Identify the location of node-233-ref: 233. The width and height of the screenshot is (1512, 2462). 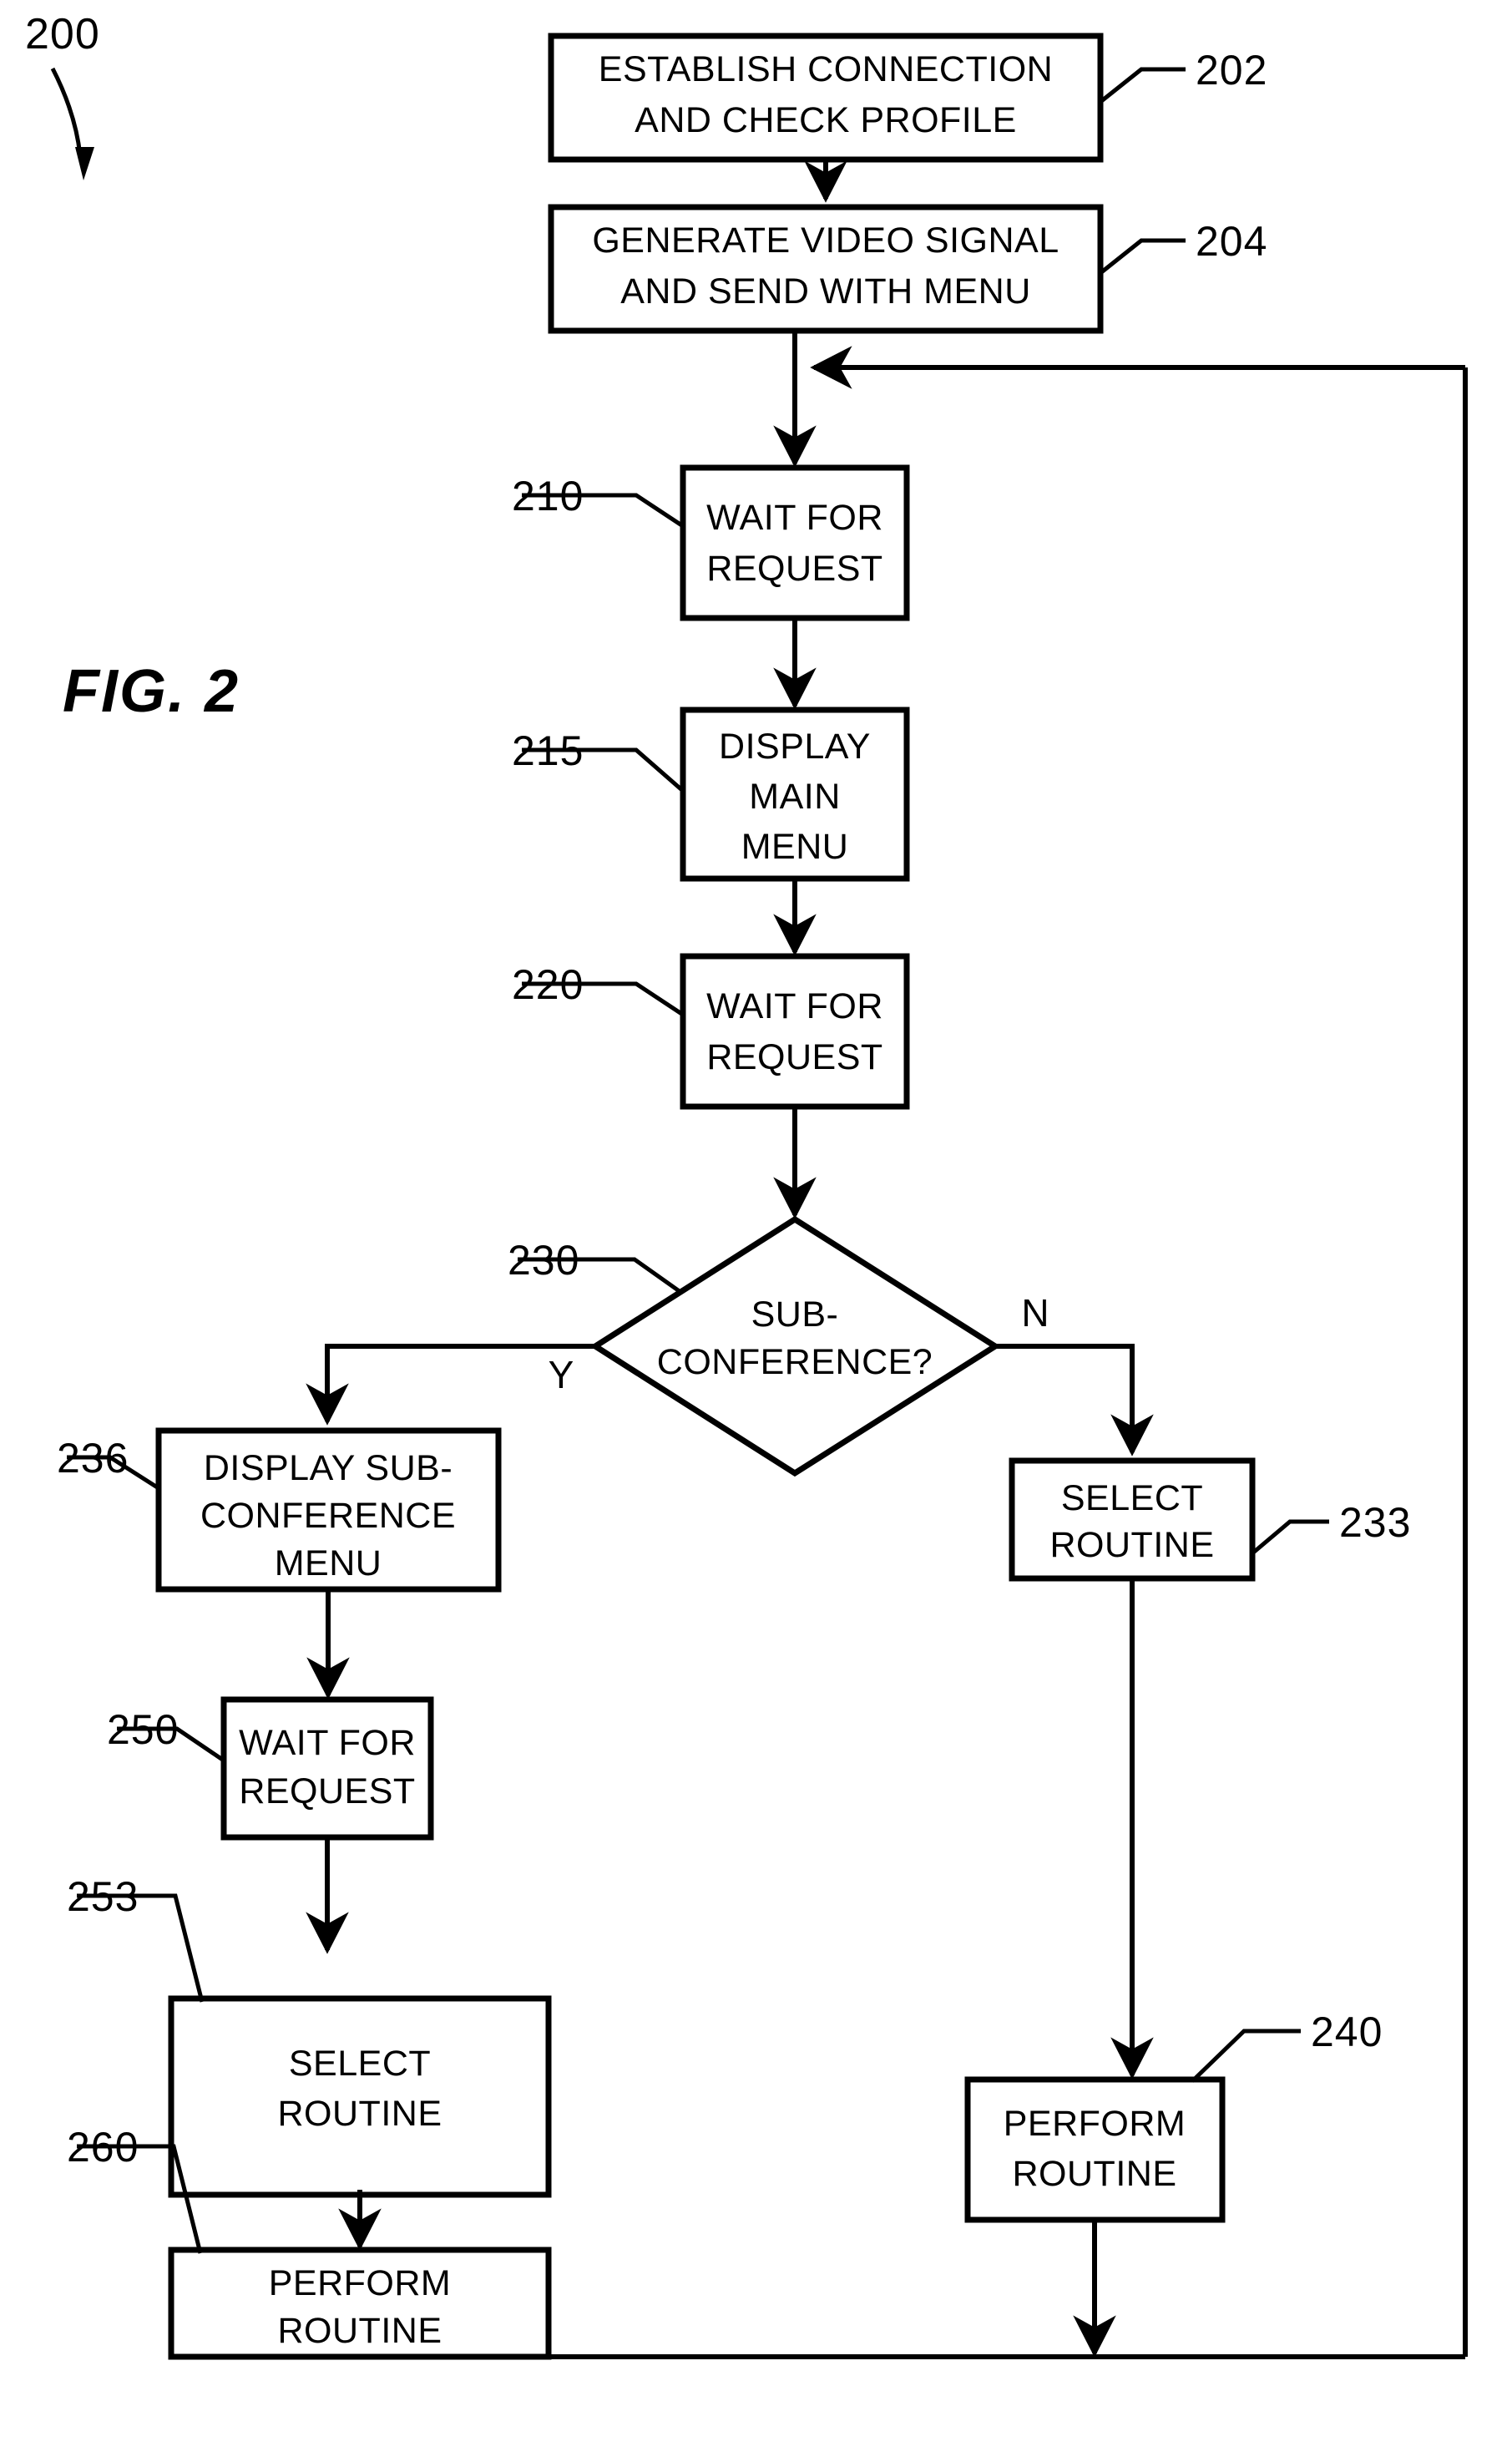
(1375, 1522).